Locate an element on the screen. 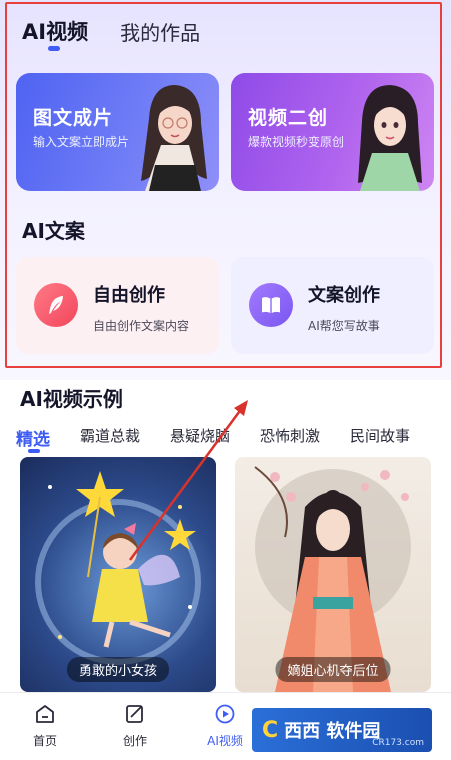  nav-label: AI视频 is located at coordinates (225, 741).